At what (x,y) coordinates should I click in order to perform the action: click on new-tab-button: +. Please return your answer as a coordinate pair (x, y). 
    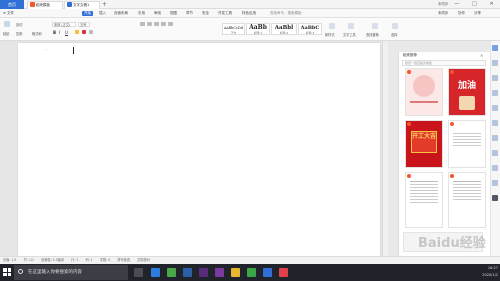
    Looking at the image, I should click on (104, 4).